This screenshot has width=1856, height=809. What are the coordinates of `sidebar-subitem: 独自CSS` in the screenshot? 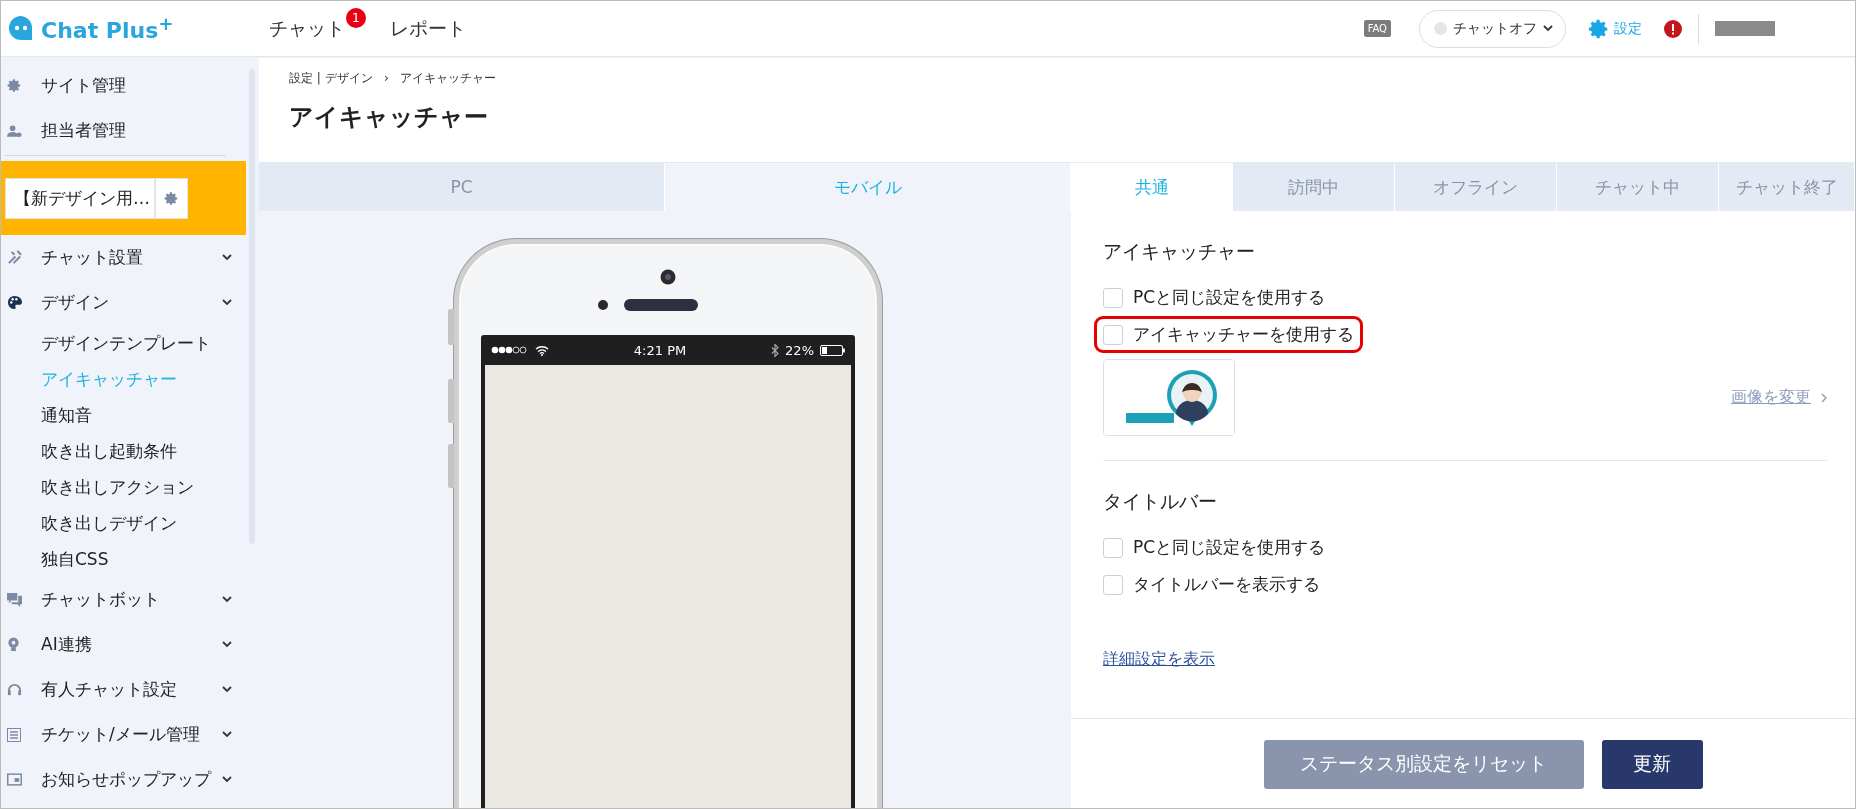 It's located at (123, 559).